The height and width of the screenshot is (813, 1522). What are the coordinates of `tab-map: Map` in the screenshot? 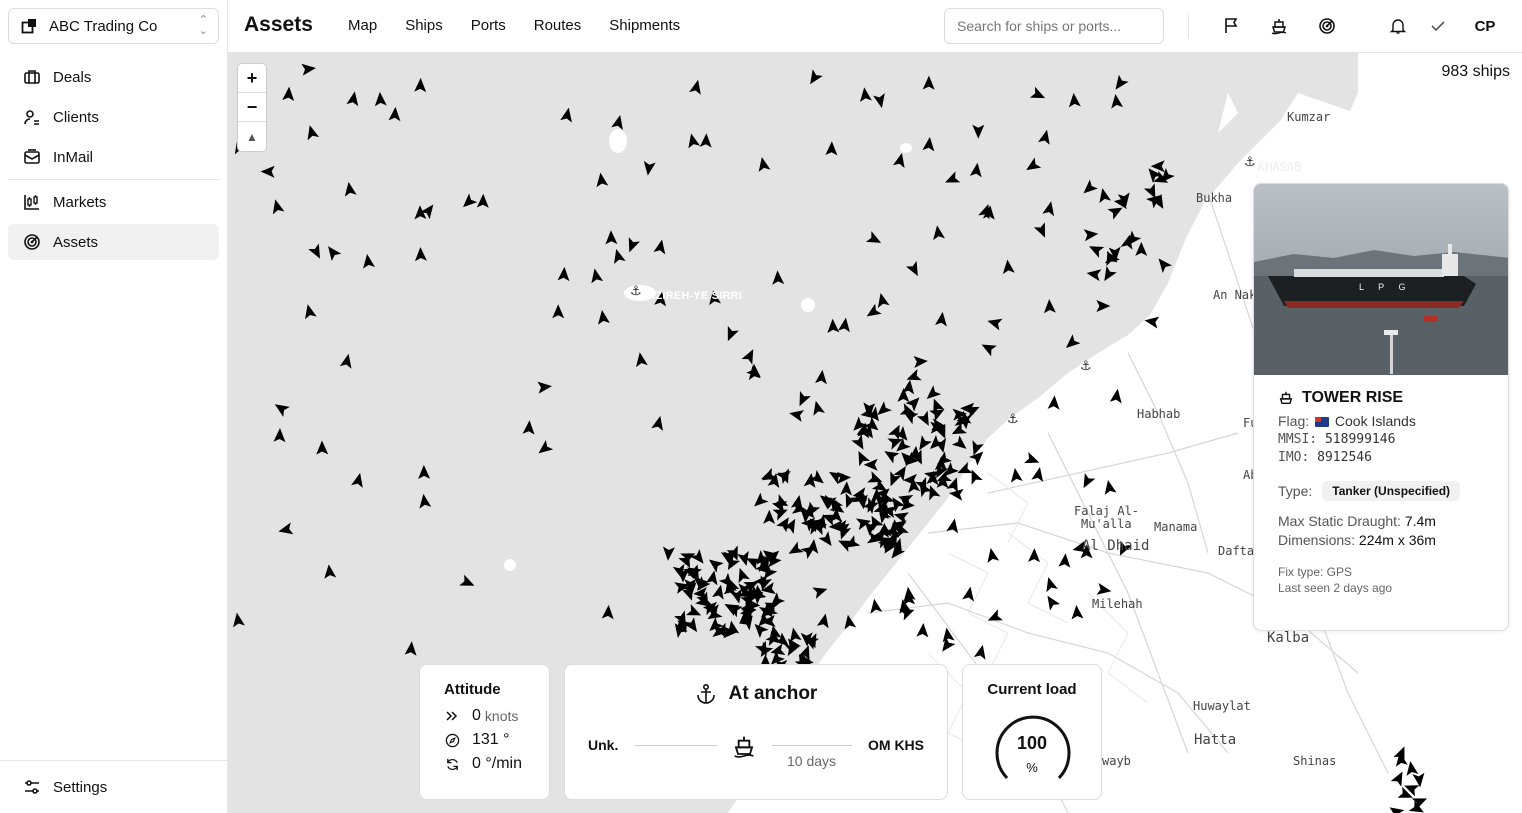 It's located at (362, 25).